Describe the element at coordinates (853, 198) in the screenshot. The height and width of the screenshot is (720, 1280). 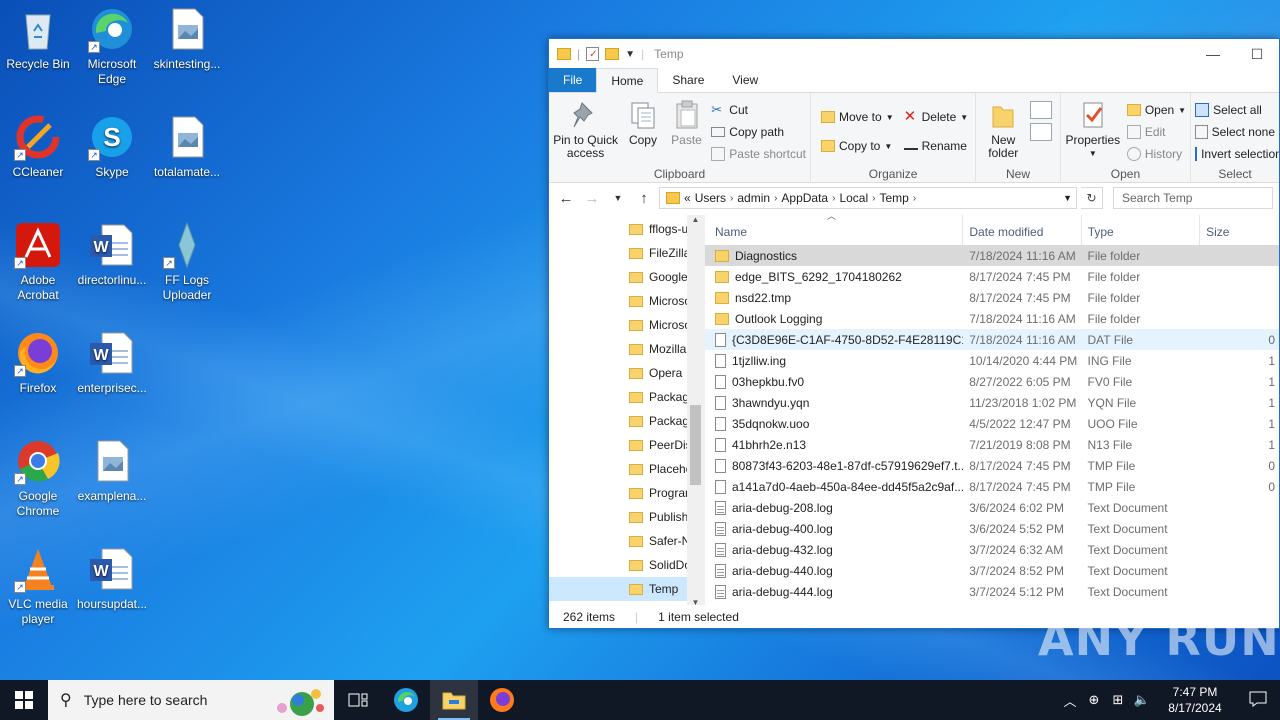
I see `breadcrumb-item: Local` at that location.